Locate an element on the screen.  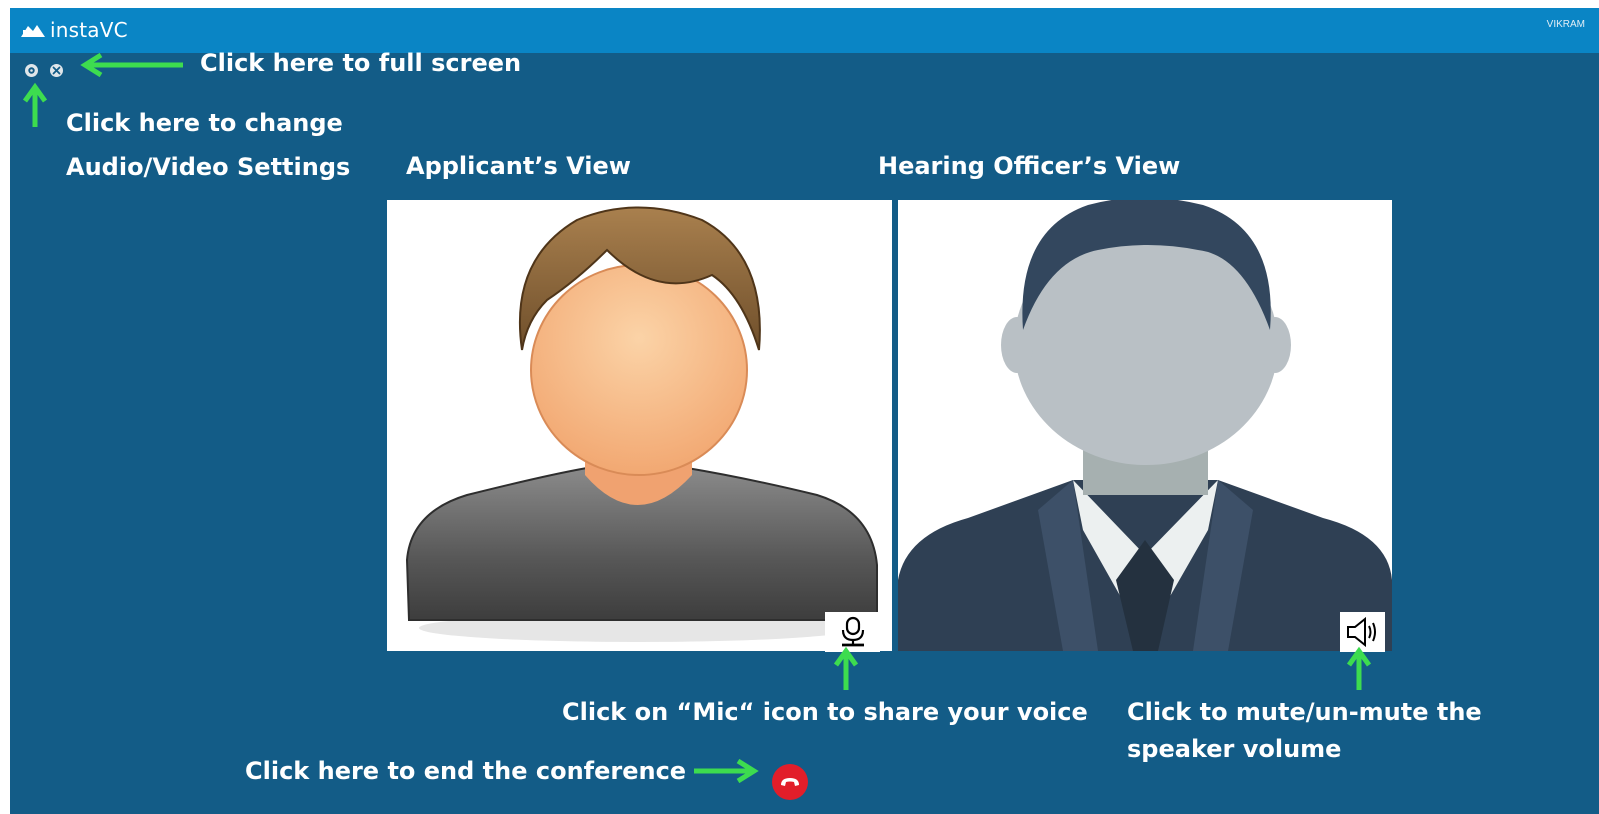
speaker-icon is located at coordinates (1361, 632).